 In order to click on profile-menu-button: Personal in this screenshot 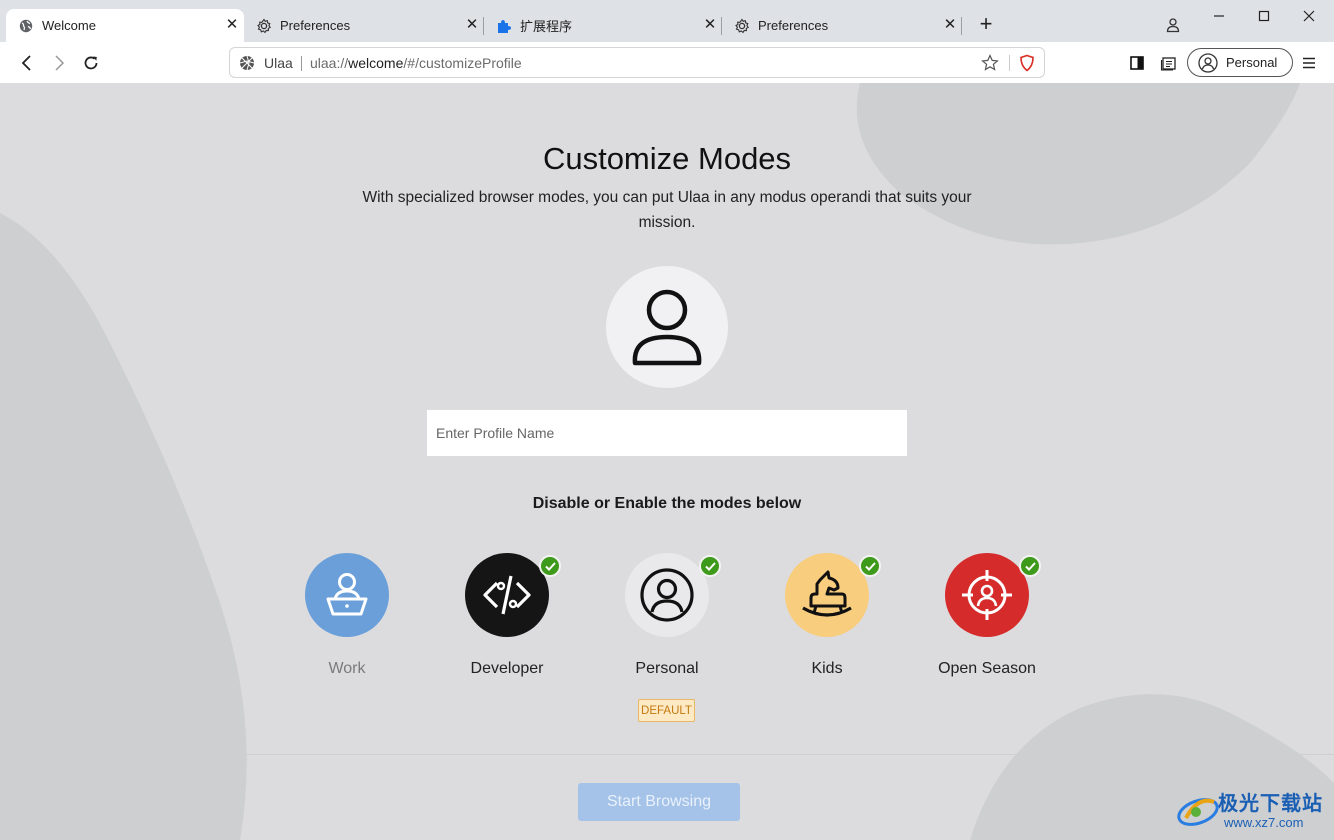, I will do `click(1240, 62)`.